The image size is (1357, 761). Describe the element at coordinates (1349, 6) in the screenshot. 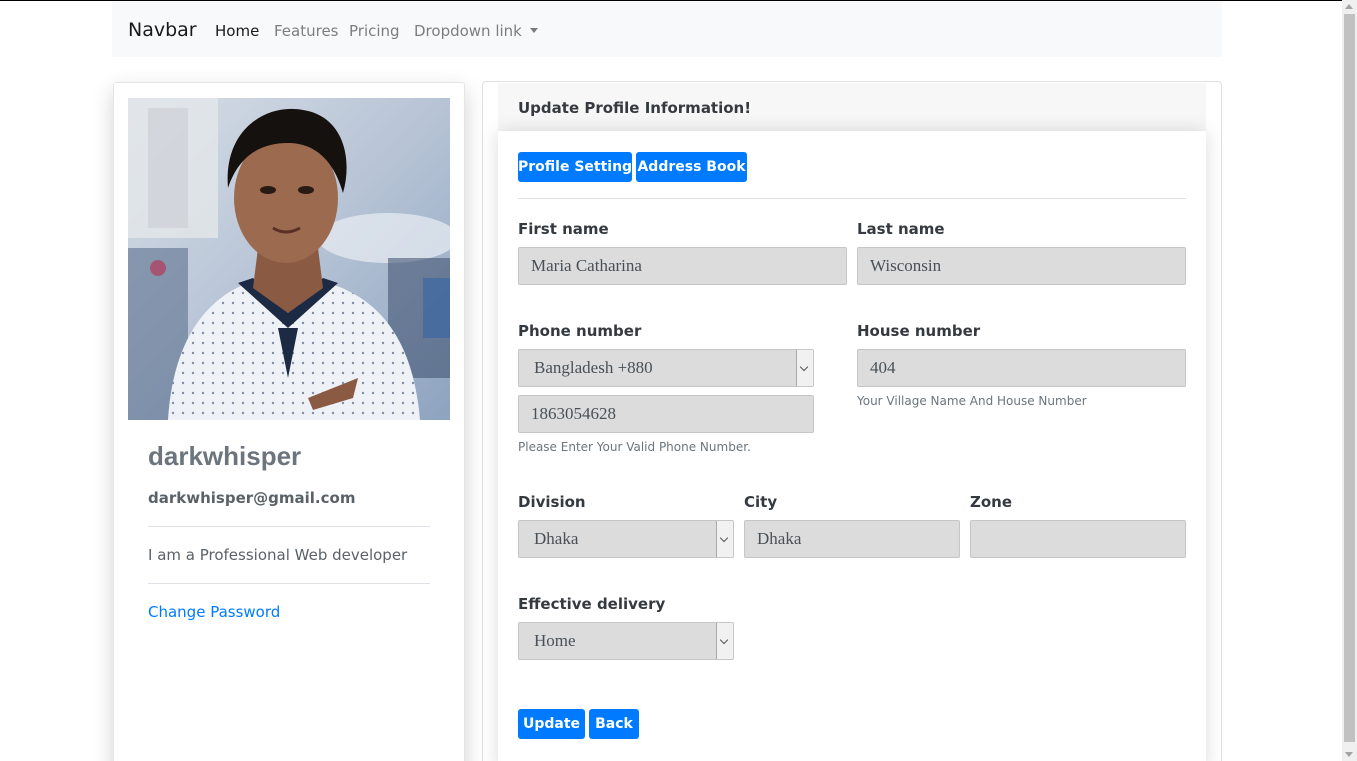

I see `scroll-up-icon` at that location.